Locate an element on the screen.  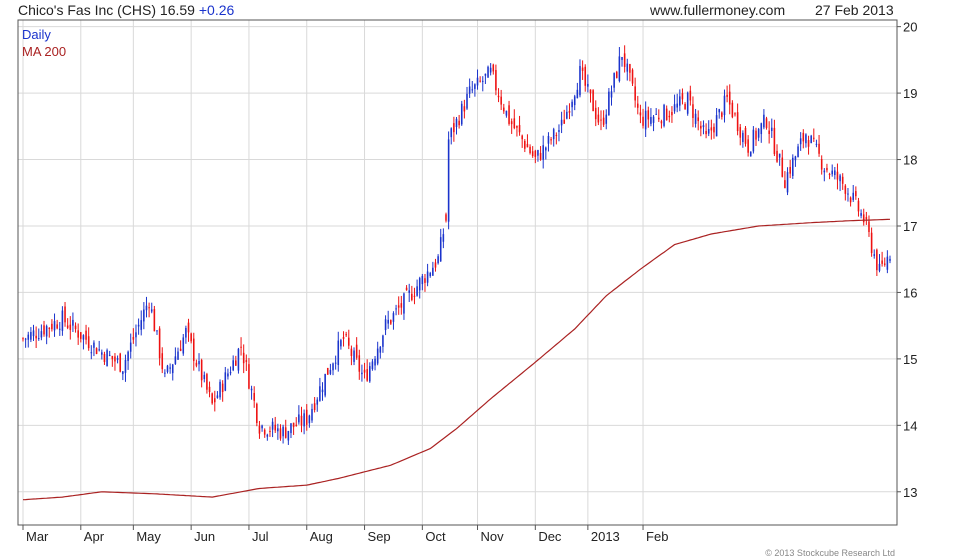
x-tick-label-2: May is located at coordinates (148, 536).